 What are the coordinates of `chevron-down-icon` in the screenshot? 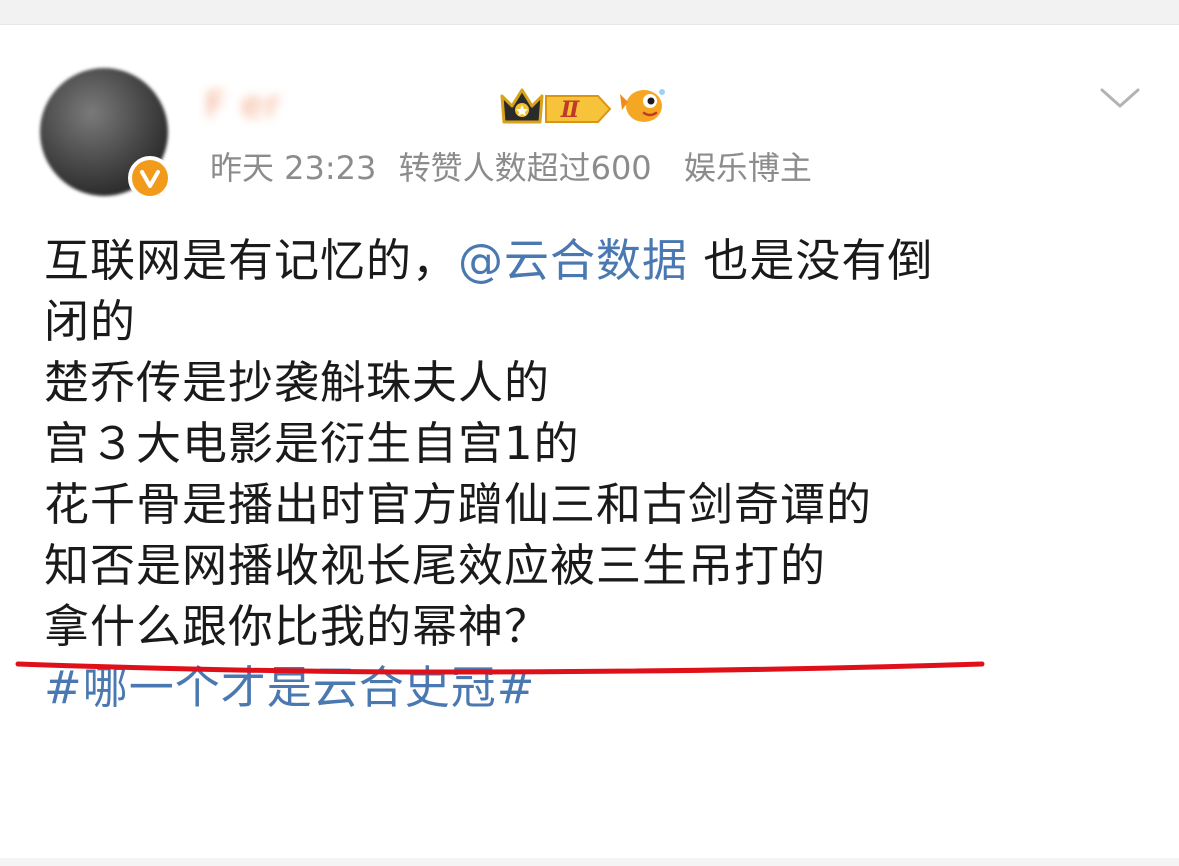 It's located at (1120, 98).